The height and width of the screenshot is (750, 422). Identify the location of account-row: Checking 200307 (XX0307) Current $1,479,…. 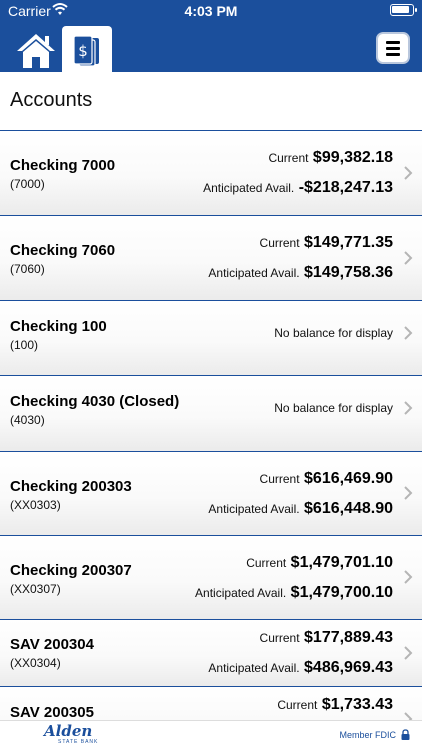
(211, 577).